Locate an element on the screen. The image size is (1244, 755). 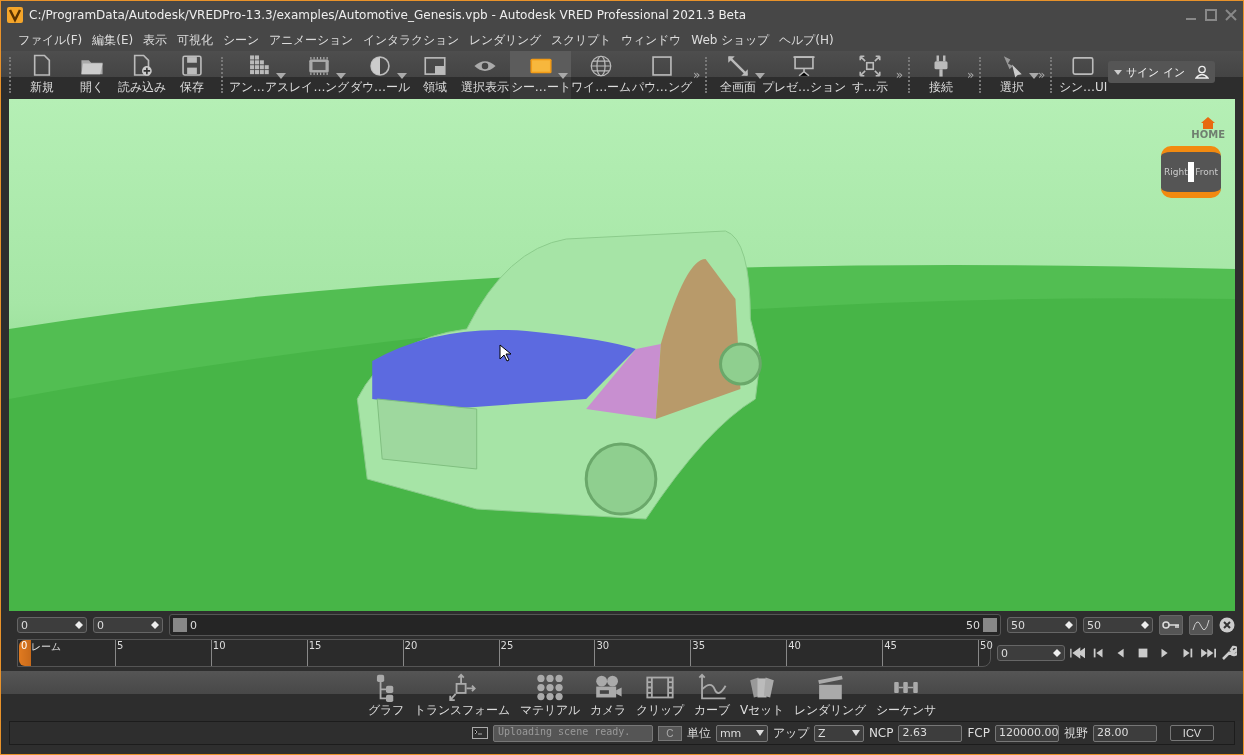
sign-in-button: サイン イン is located at coordinates (1162, 72).